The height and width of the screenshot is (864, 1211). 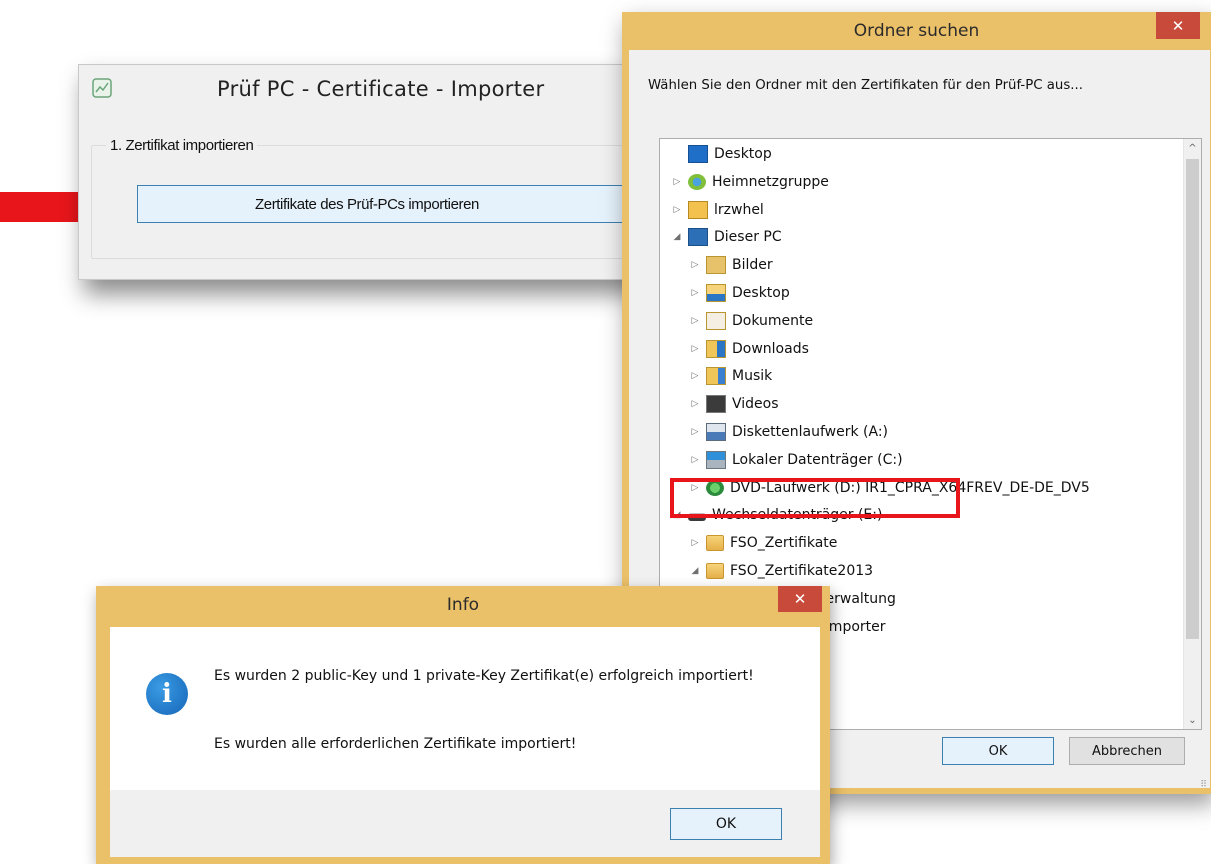 I want to click on desktop-folder-icon, so click(x=716, y=293).